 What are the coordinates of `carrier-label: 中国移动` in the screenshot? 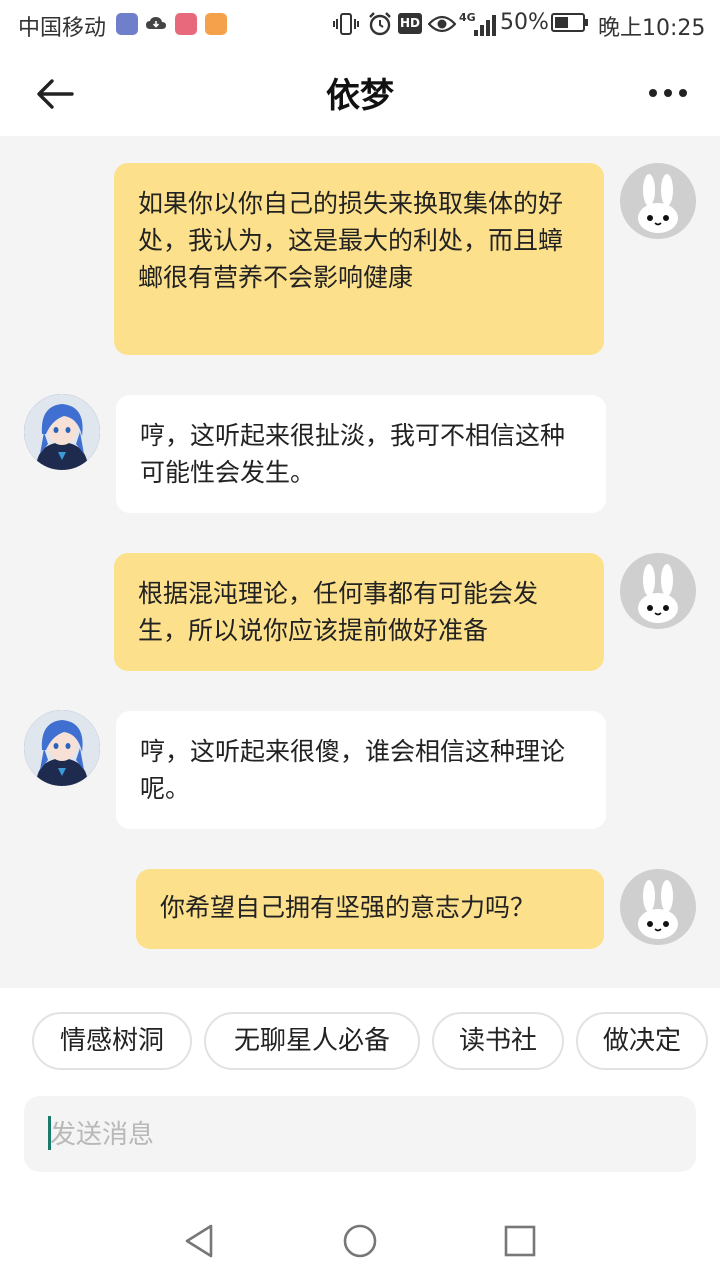 It's located at (62, 28).